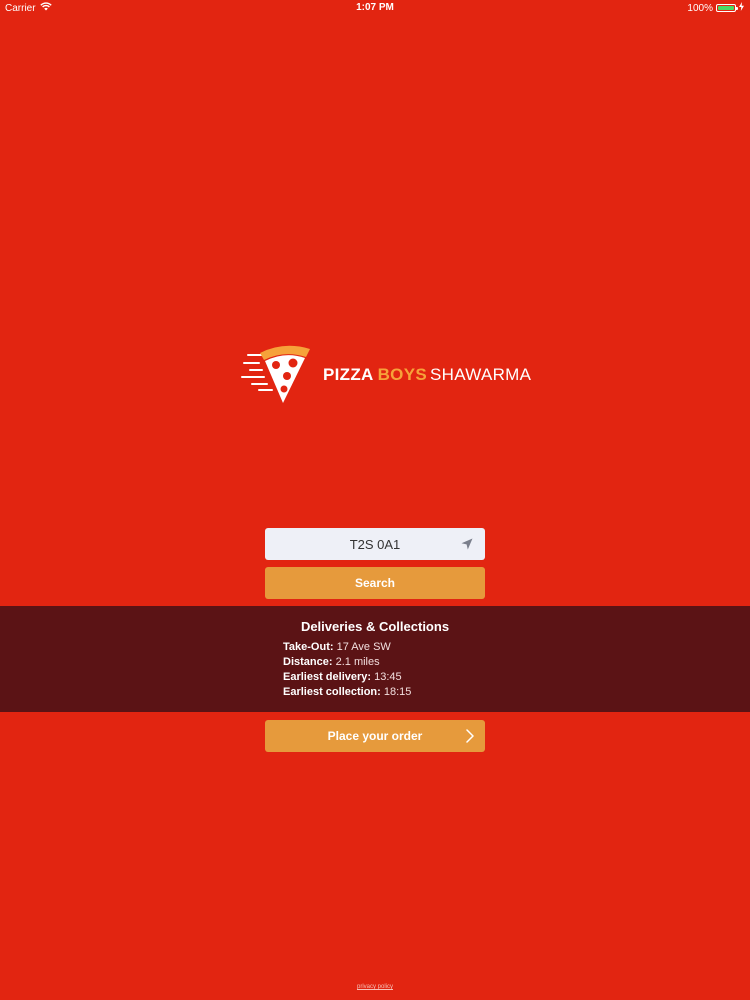 The width and height of the screenshot is (750, 1000). What do you see at coordinates (470, 736) in the screenshot?
I see `chevron-right-icon` at bounding box center [470, 736].